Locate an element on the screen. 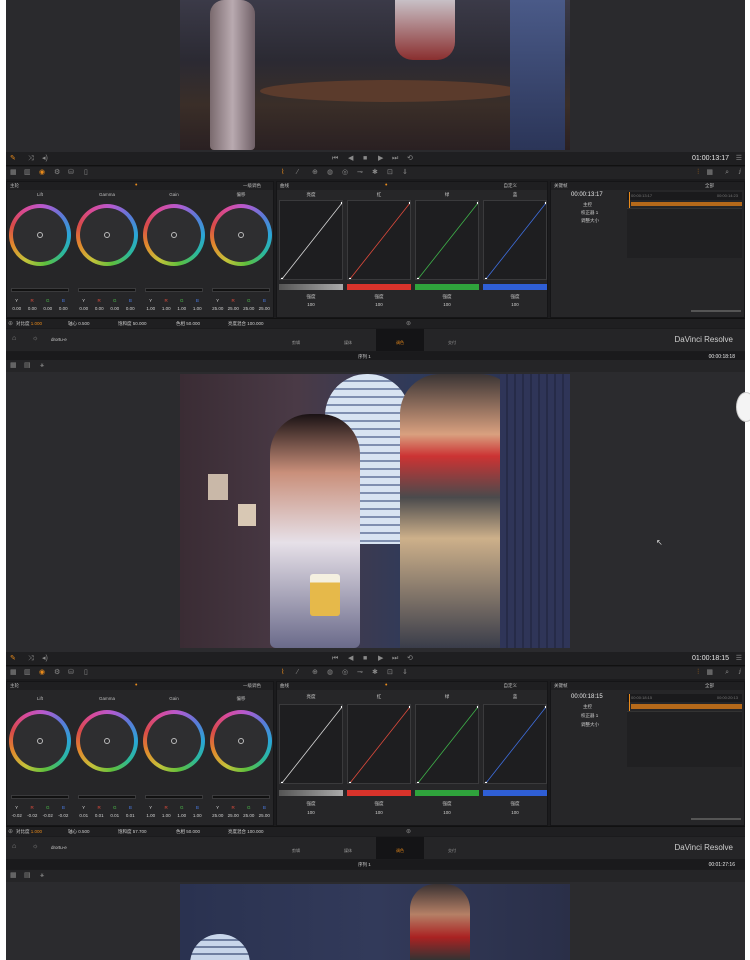 This screenshot has height=960, width=750. offset-slider is located at coordinates (241, 290).